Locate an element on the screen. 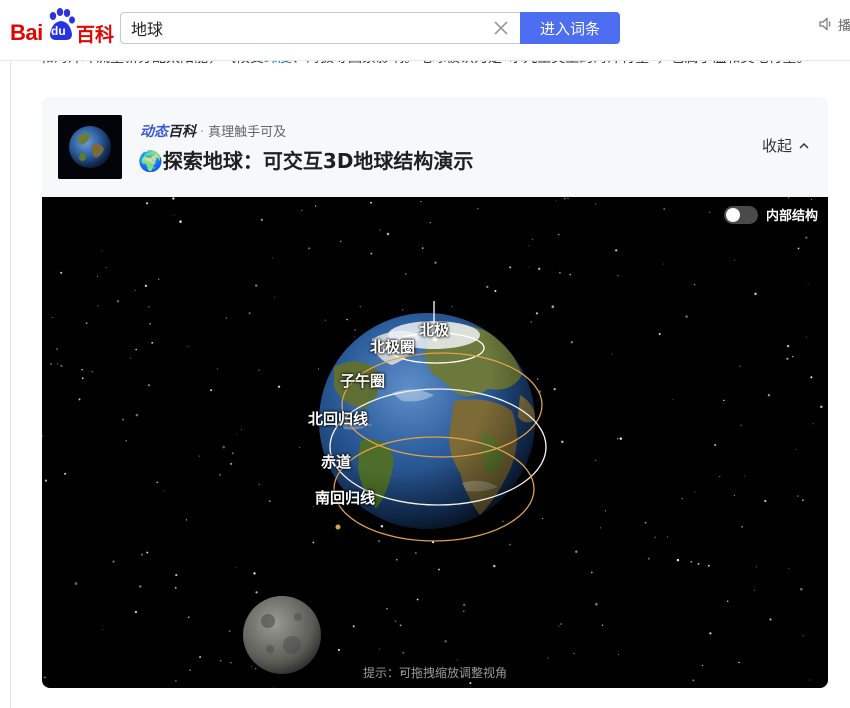 This screenshot has height=708, width=850. badge-row: 动态百科 · 真理触手可及 is located at coordinates (213, 132).